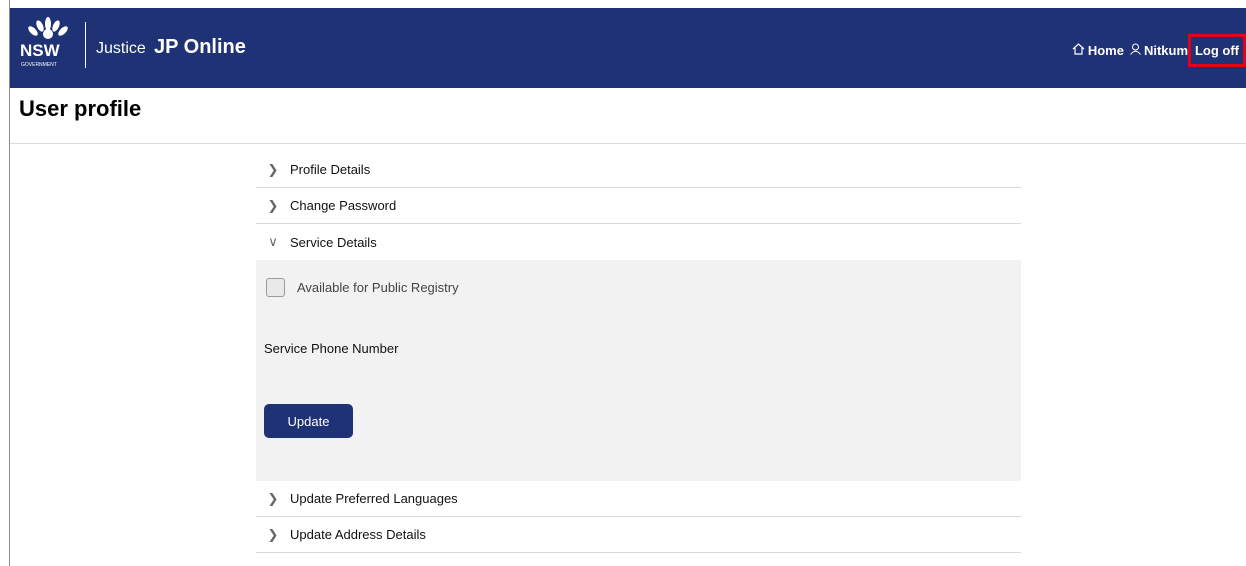 The height and width of the screenshot is (566, 1246). What do you see at coordinates (40, 50) in the screenshot?
I see `svg-text: NSW` at bounding box center [40, 50].